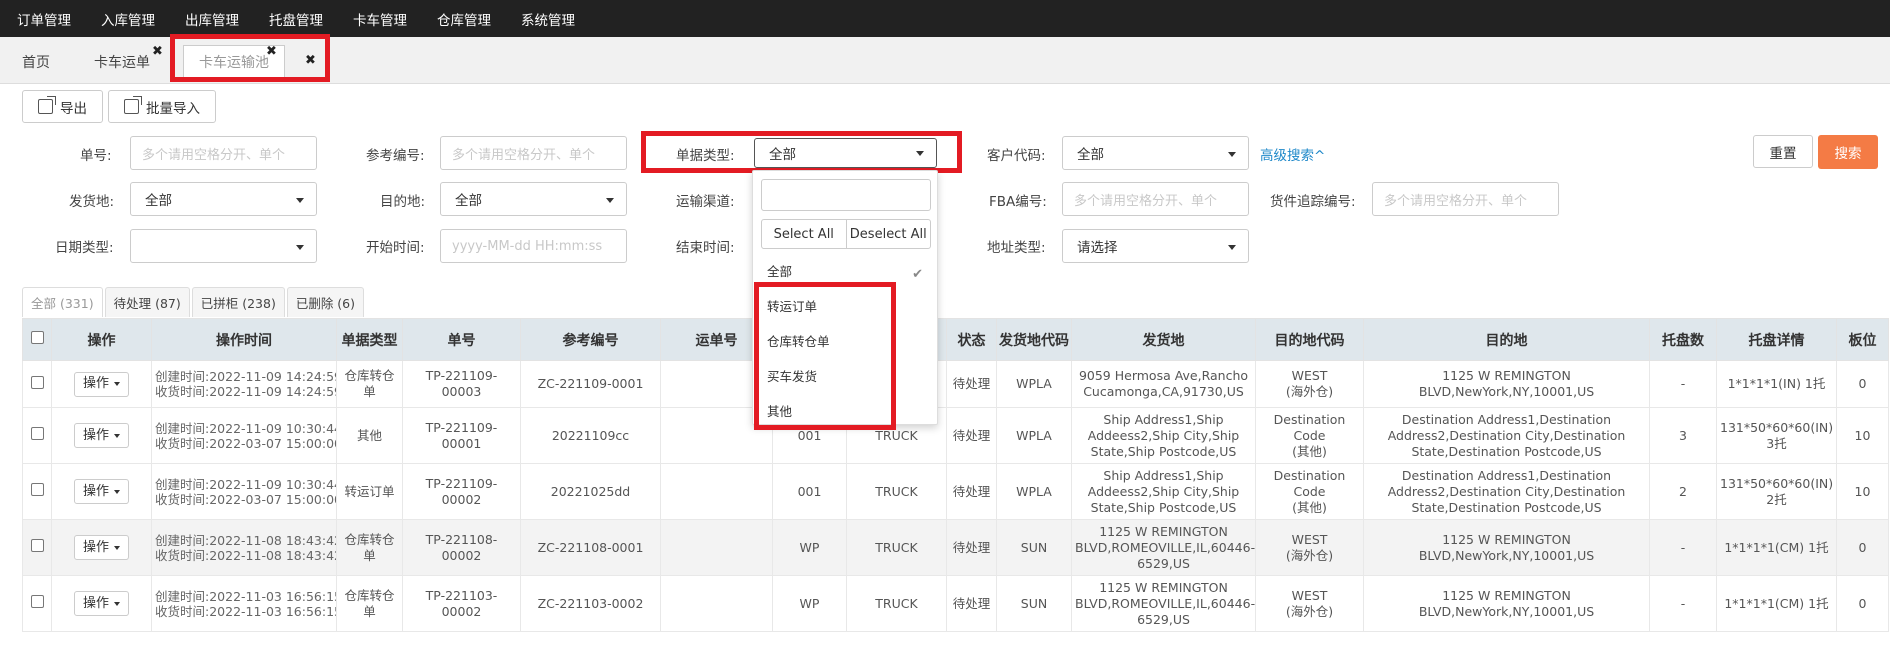 This screenshot has height=650, width=1890. I want to click on select-all-header, so click(37, 339).